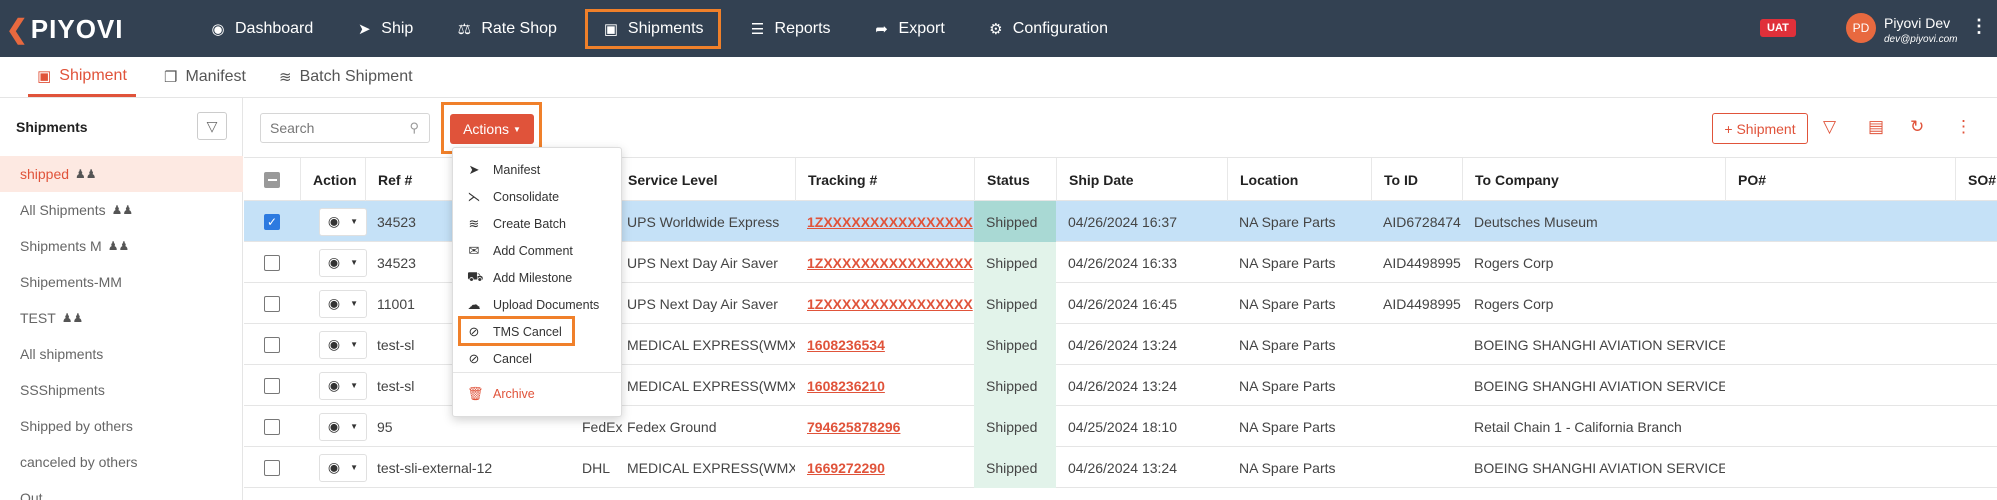  Describe the element at coordinates (334, 385) in the screenshot. I see `eye-icon: ◉` at that location.